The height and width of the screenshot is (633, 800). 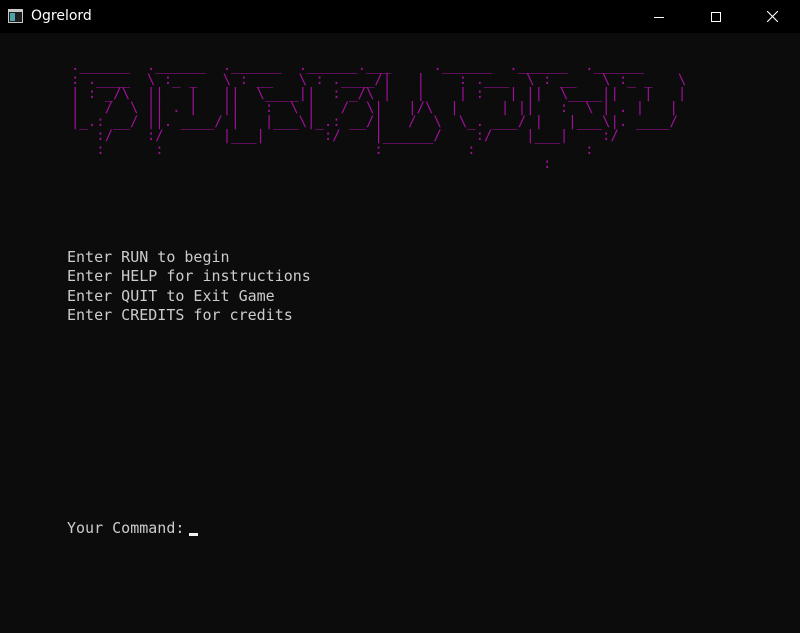 What do you see at coordinates (400, 16) in the screenshot?
I see `title-bar: Ogrelord` at bounding box center [400, 16].